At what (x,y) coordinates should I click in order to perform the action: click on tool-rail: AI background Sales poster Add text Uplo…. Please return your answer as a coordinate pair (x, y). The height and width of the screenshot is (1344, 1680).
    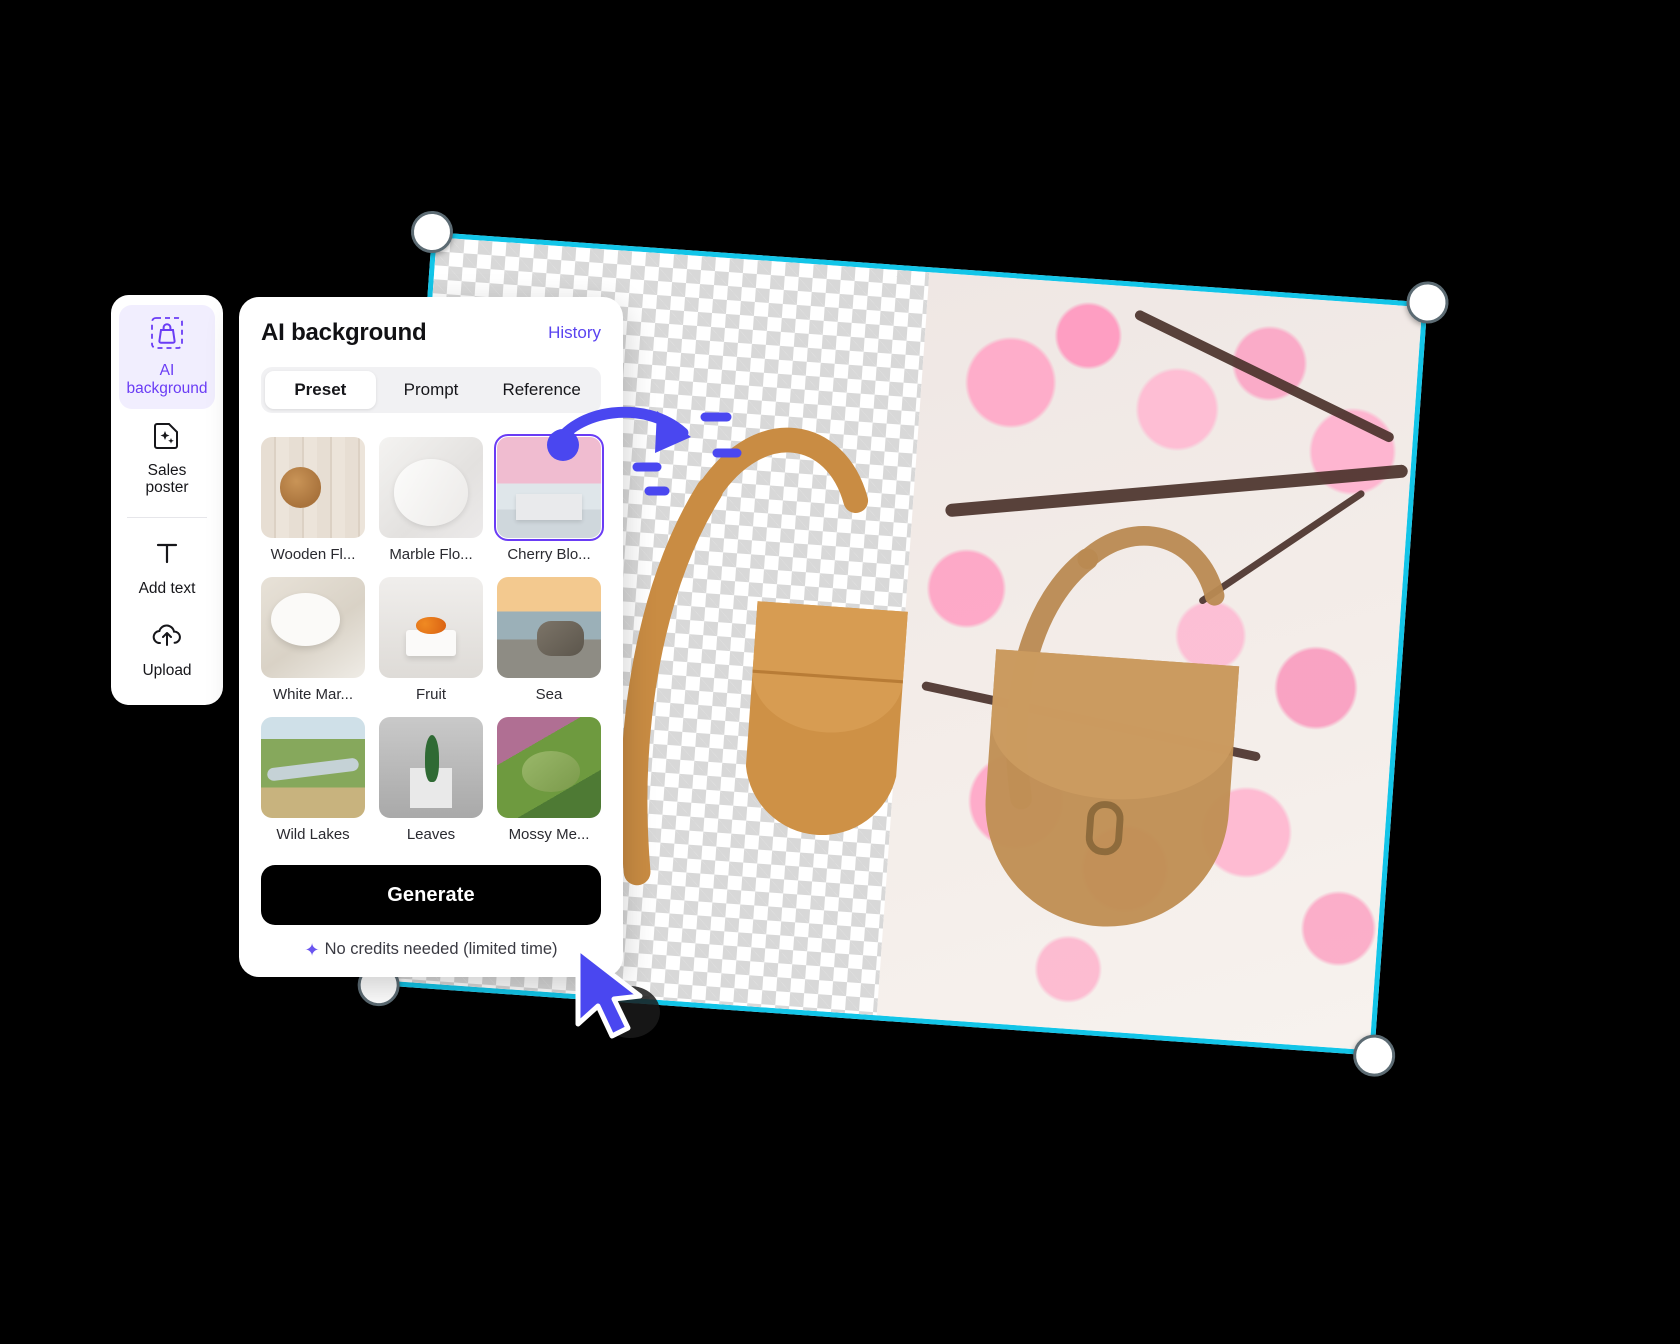
    Looking at the image, I should click on (167, 500).